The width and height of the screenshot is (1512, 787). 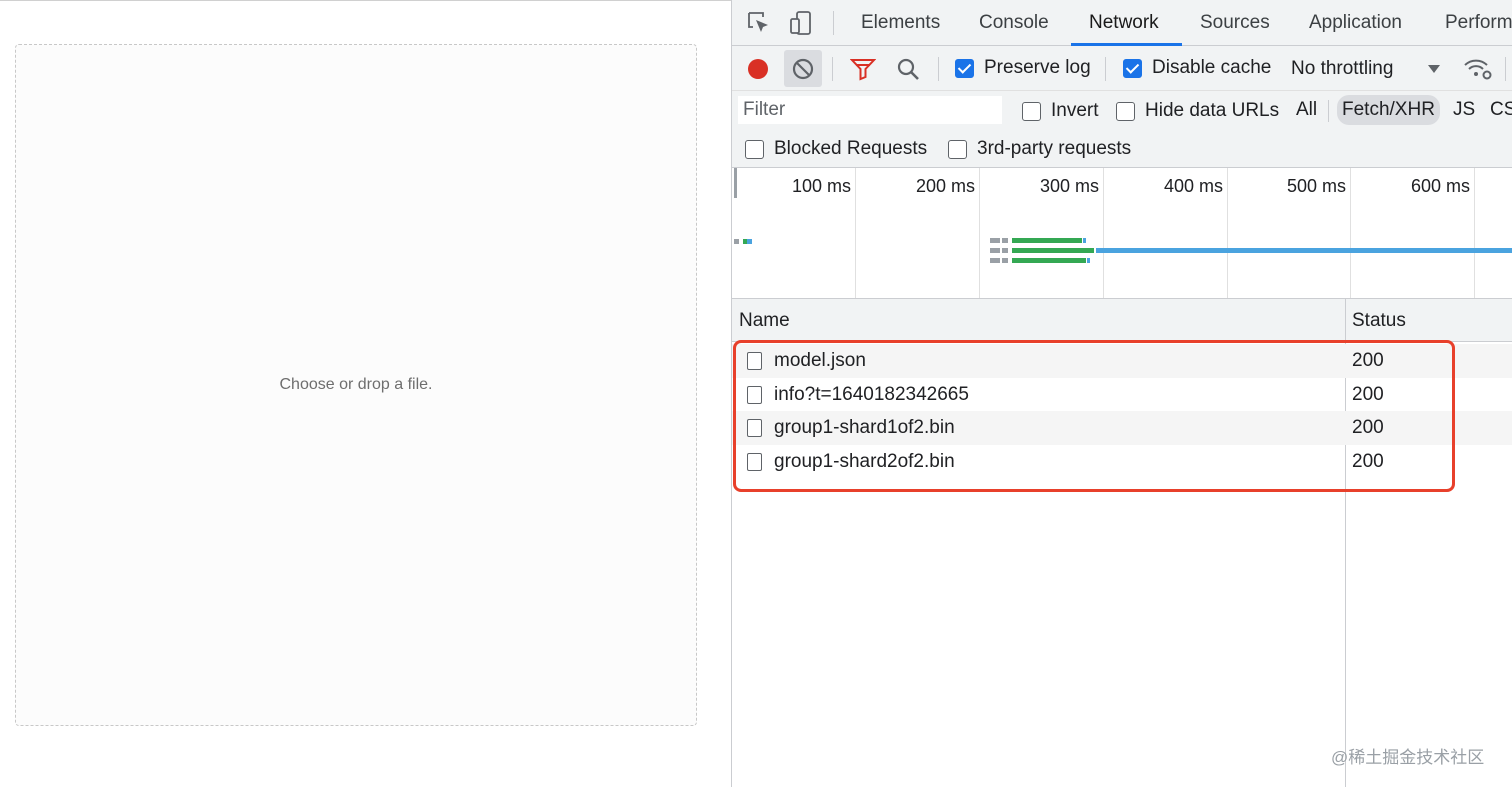 I want to click on filter-type-all: All, so click(x=1306, y=110).